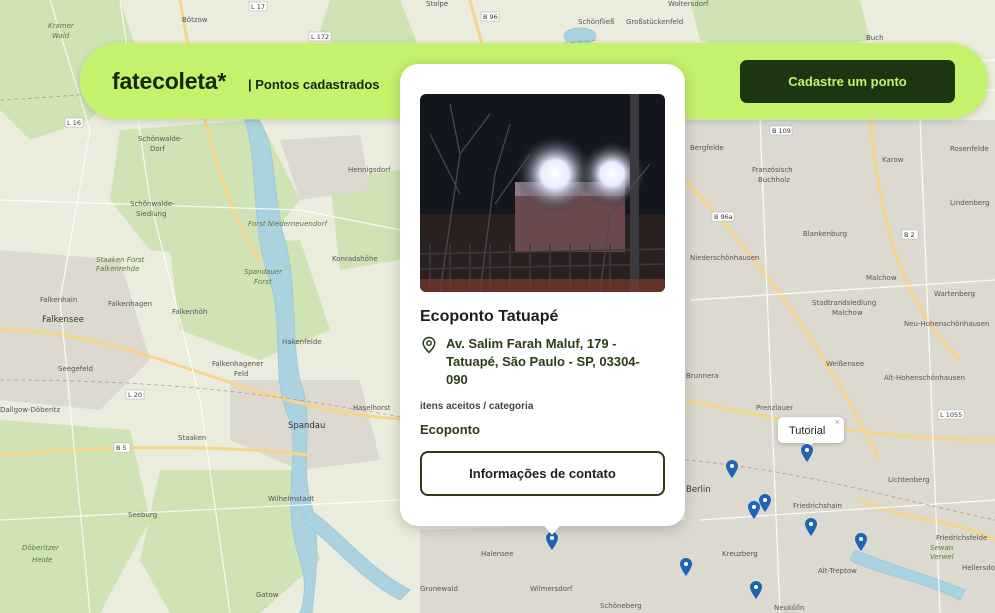 Image resolution: width=995 pixels, height=613 pixels. What do you see at coordinates (120, 260) in the screenshot?
I see `svg-text: Staaken Forst` at bounding box center [120, 260].